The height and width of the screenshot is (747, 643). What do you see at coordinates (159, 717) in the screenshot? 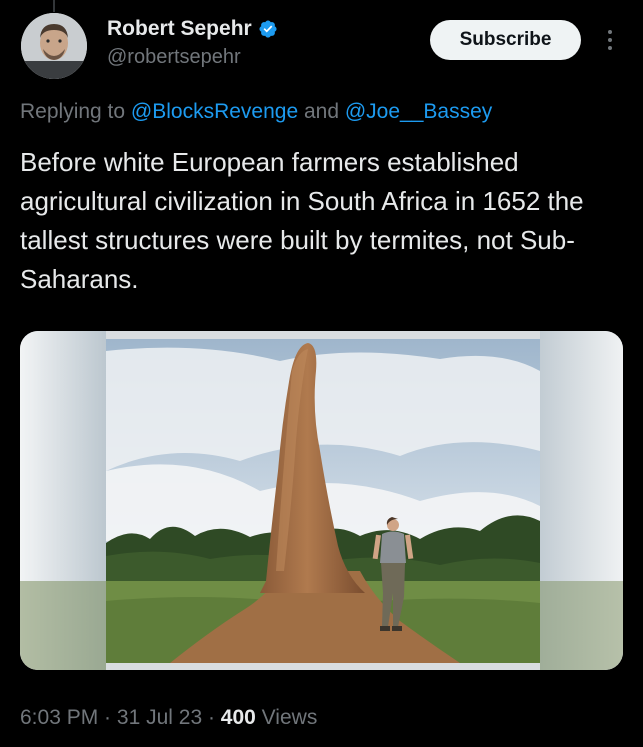
I see `tweet-date: 31 Jul 23` at bounding box center [159, 717].